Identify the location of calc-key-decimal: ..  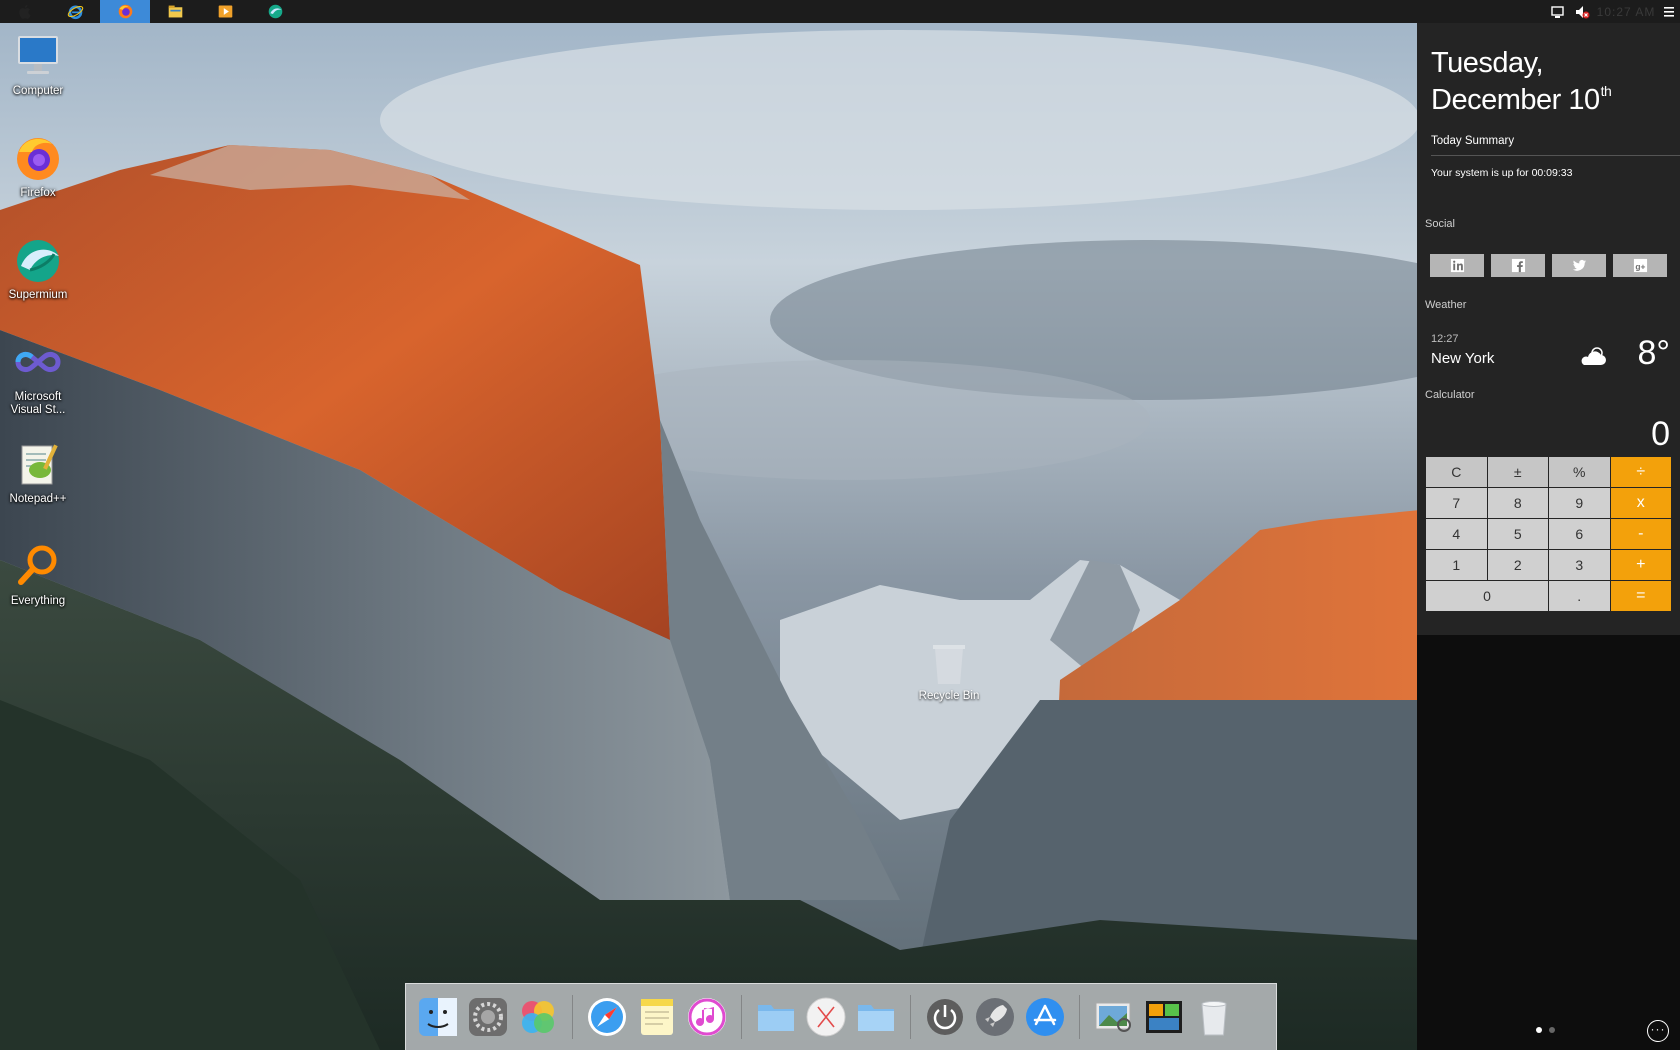
(1579, 596).